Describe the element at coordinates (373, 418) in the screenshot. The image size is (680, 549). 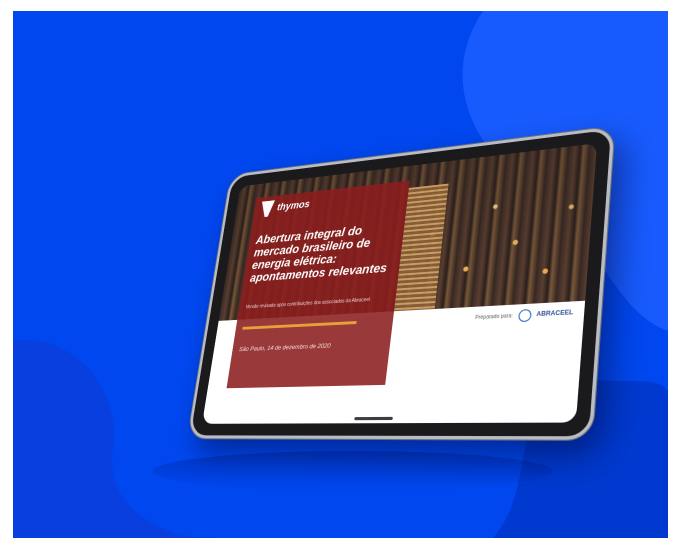
I see `home-indicator` at that location.